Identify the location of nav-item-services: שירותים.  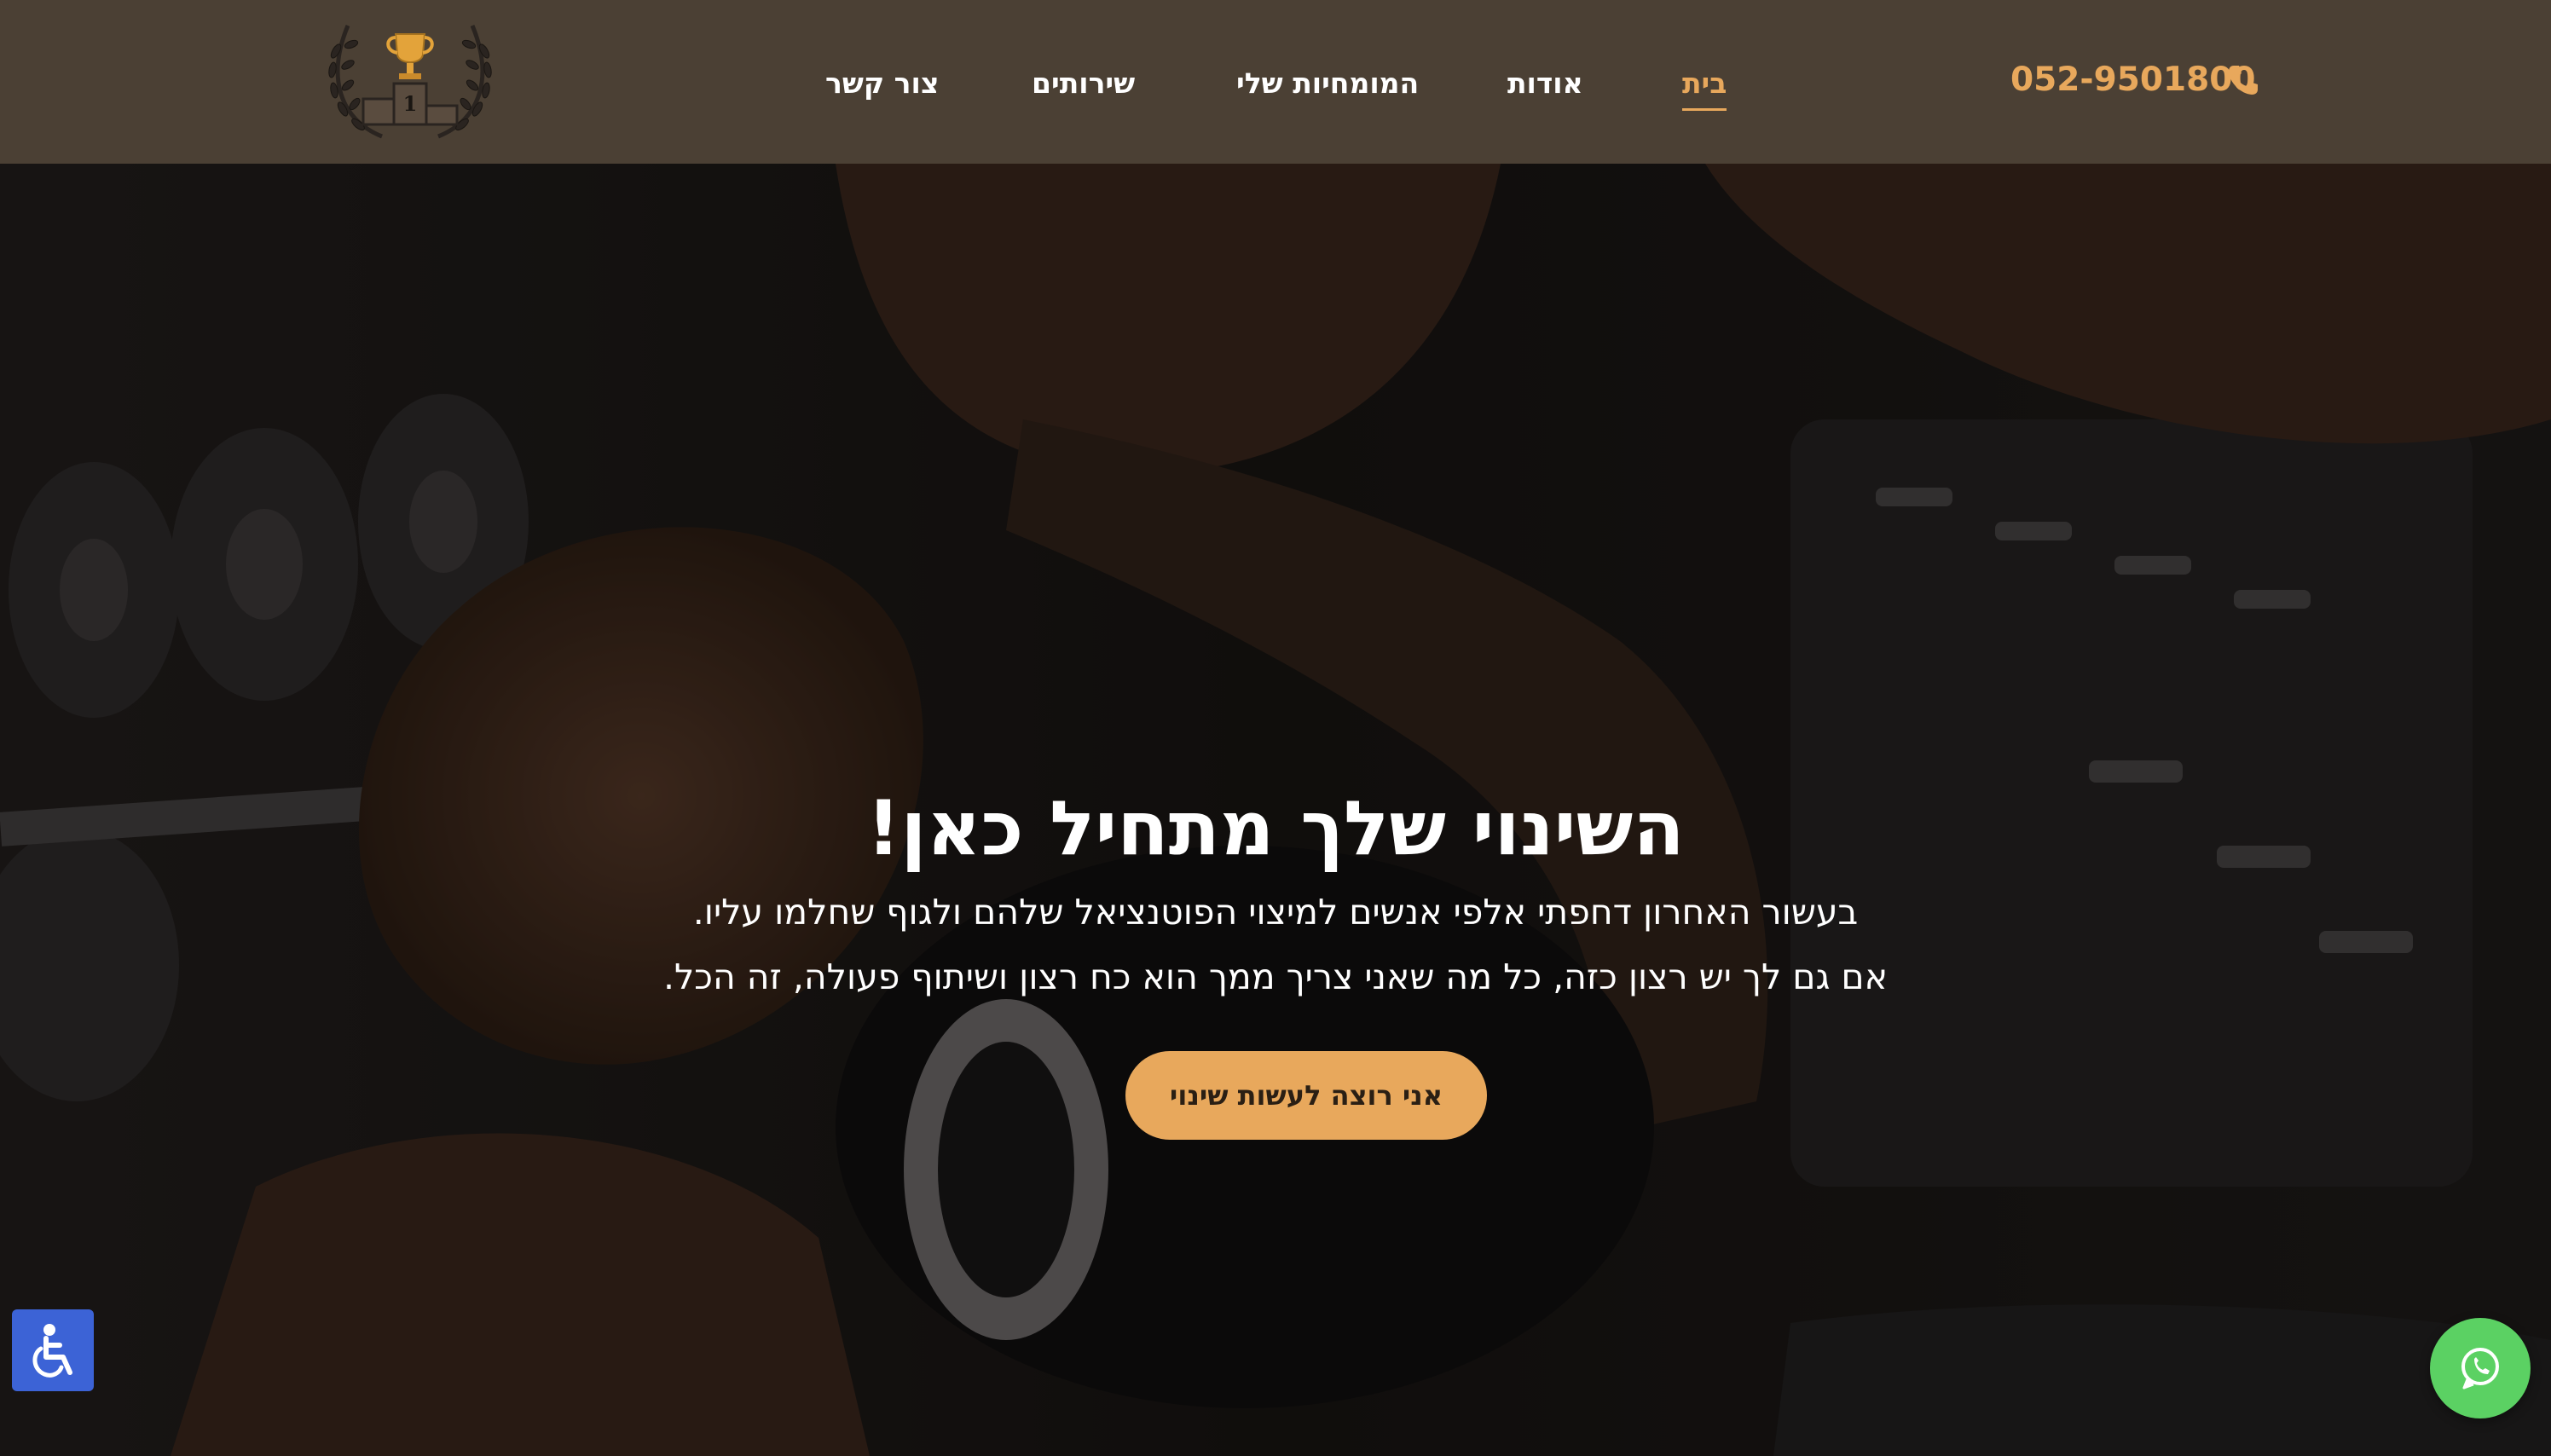
(1084, 83).